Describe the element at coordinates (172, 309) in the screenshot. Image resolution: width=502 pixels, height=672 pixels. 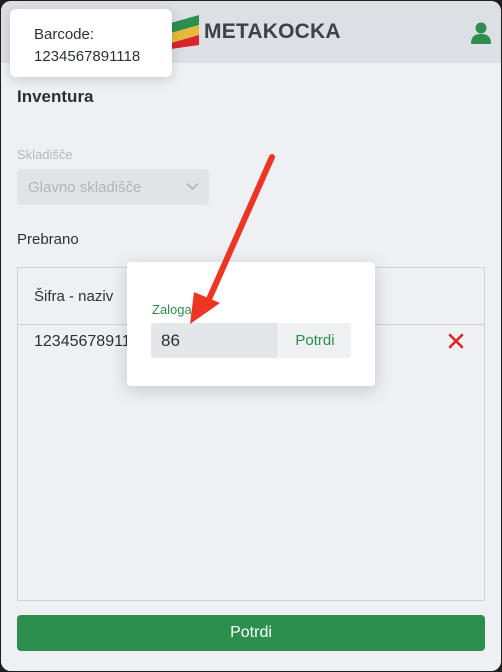
I see `stock-label: Zaloga` at that location.